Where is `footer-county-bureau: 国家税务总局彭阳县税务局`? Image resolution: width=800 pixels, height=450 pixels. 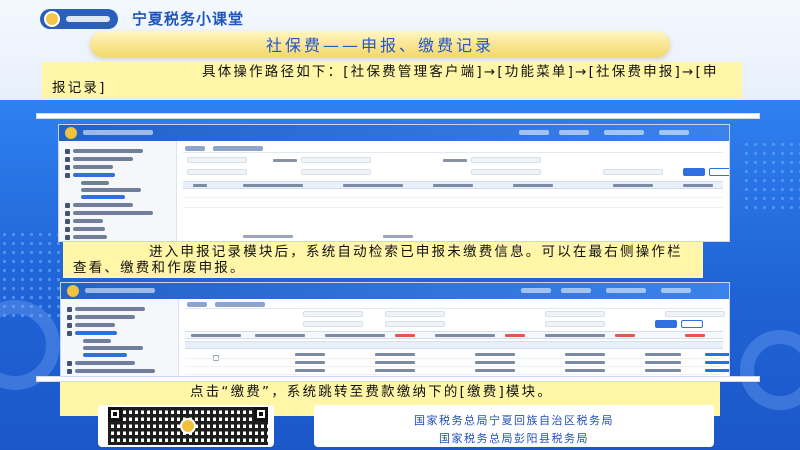 footer-county-bureau: 国家税务总局彭阳县税务局 is located at coordinates (514, 438).